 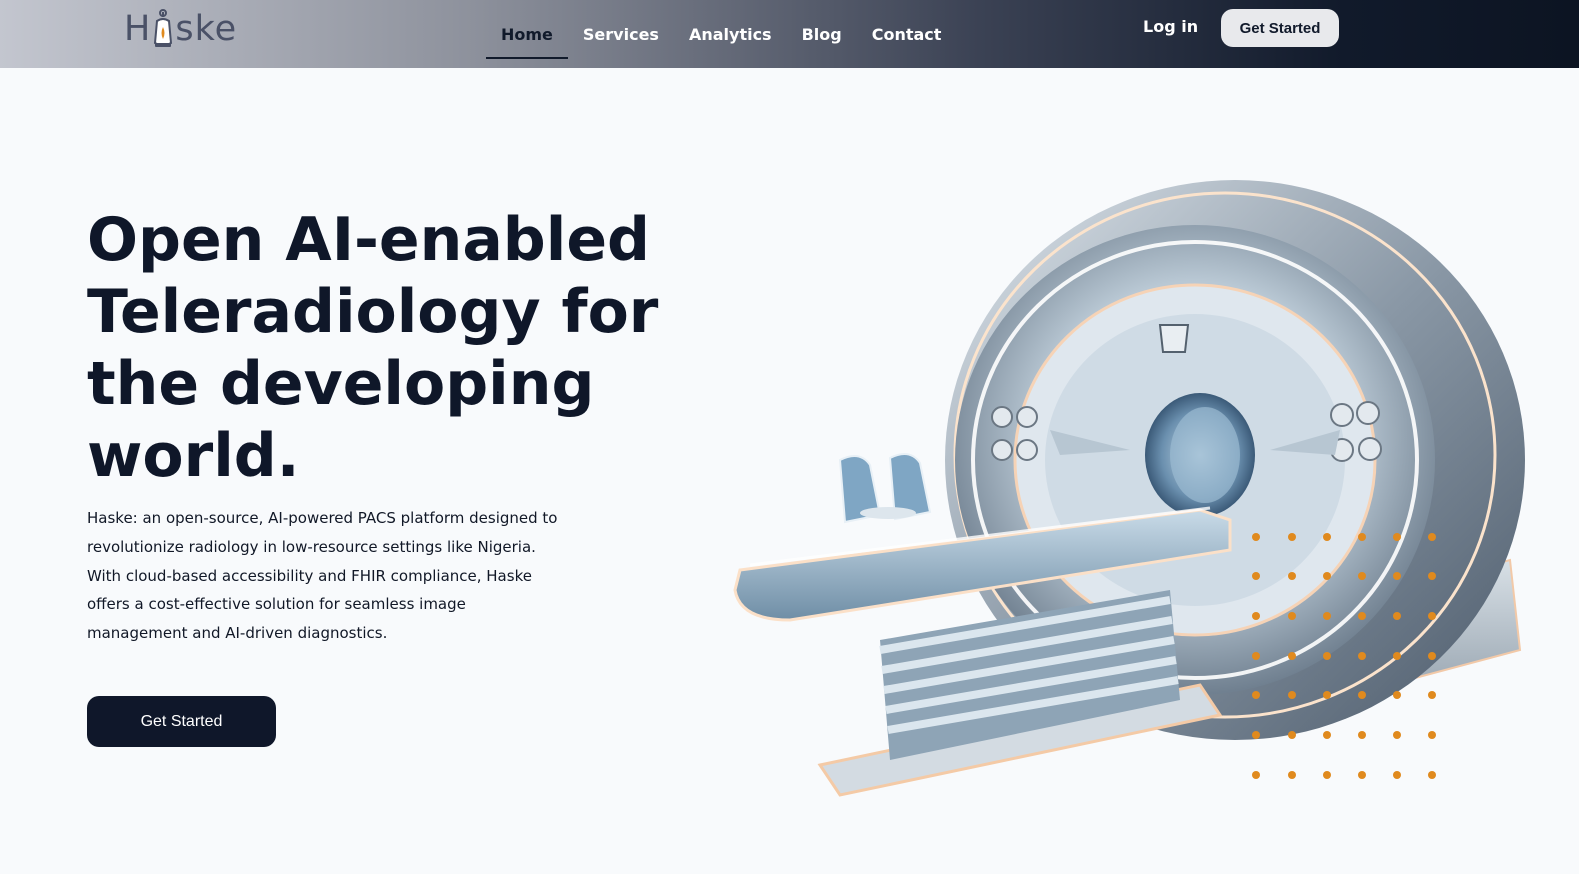 I want to click on nav-item-home: Home, so click(x=527, y=34).